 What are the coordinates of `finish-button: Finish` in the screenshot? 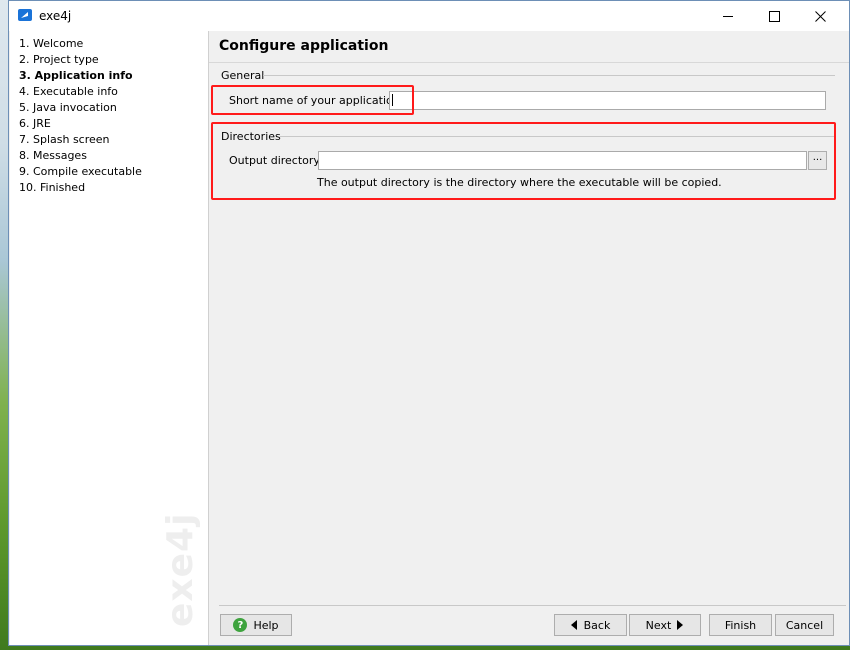 It's located at (740, 625).